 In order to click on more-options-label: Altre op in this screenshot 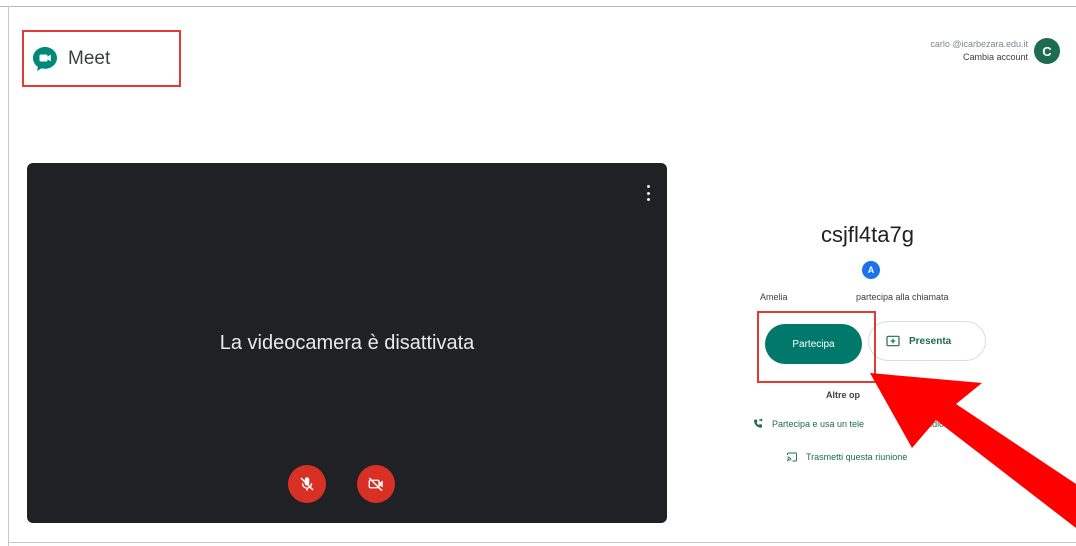, I will do `click(843, 395)`.